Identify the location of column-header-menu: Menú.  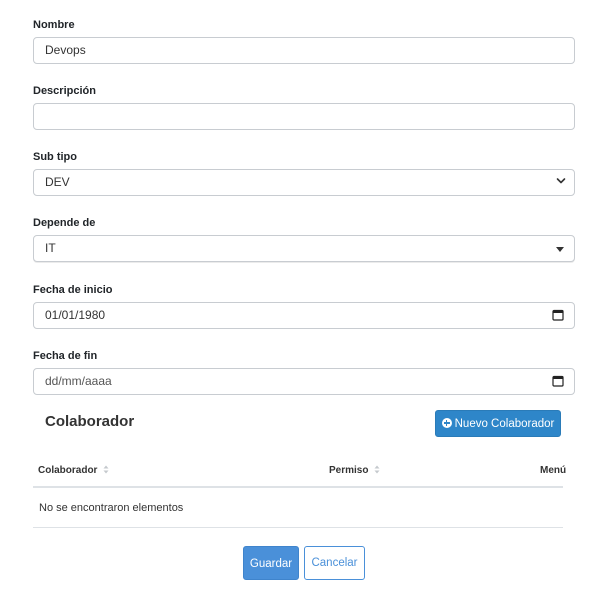
(553, 470).